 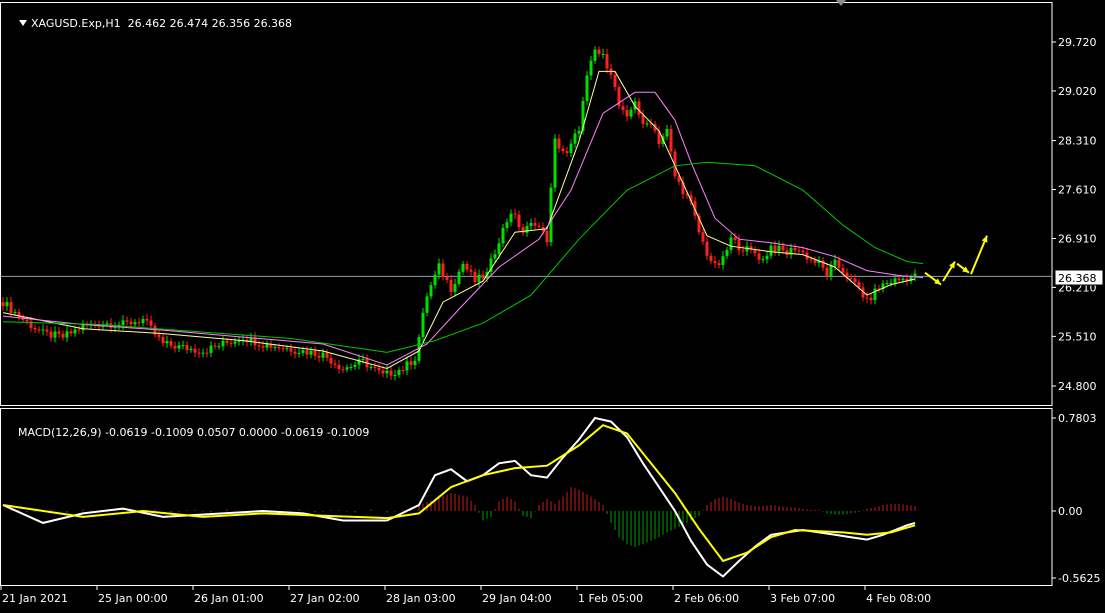 I want to click on macd-histogram, so click(x=463, y=517).